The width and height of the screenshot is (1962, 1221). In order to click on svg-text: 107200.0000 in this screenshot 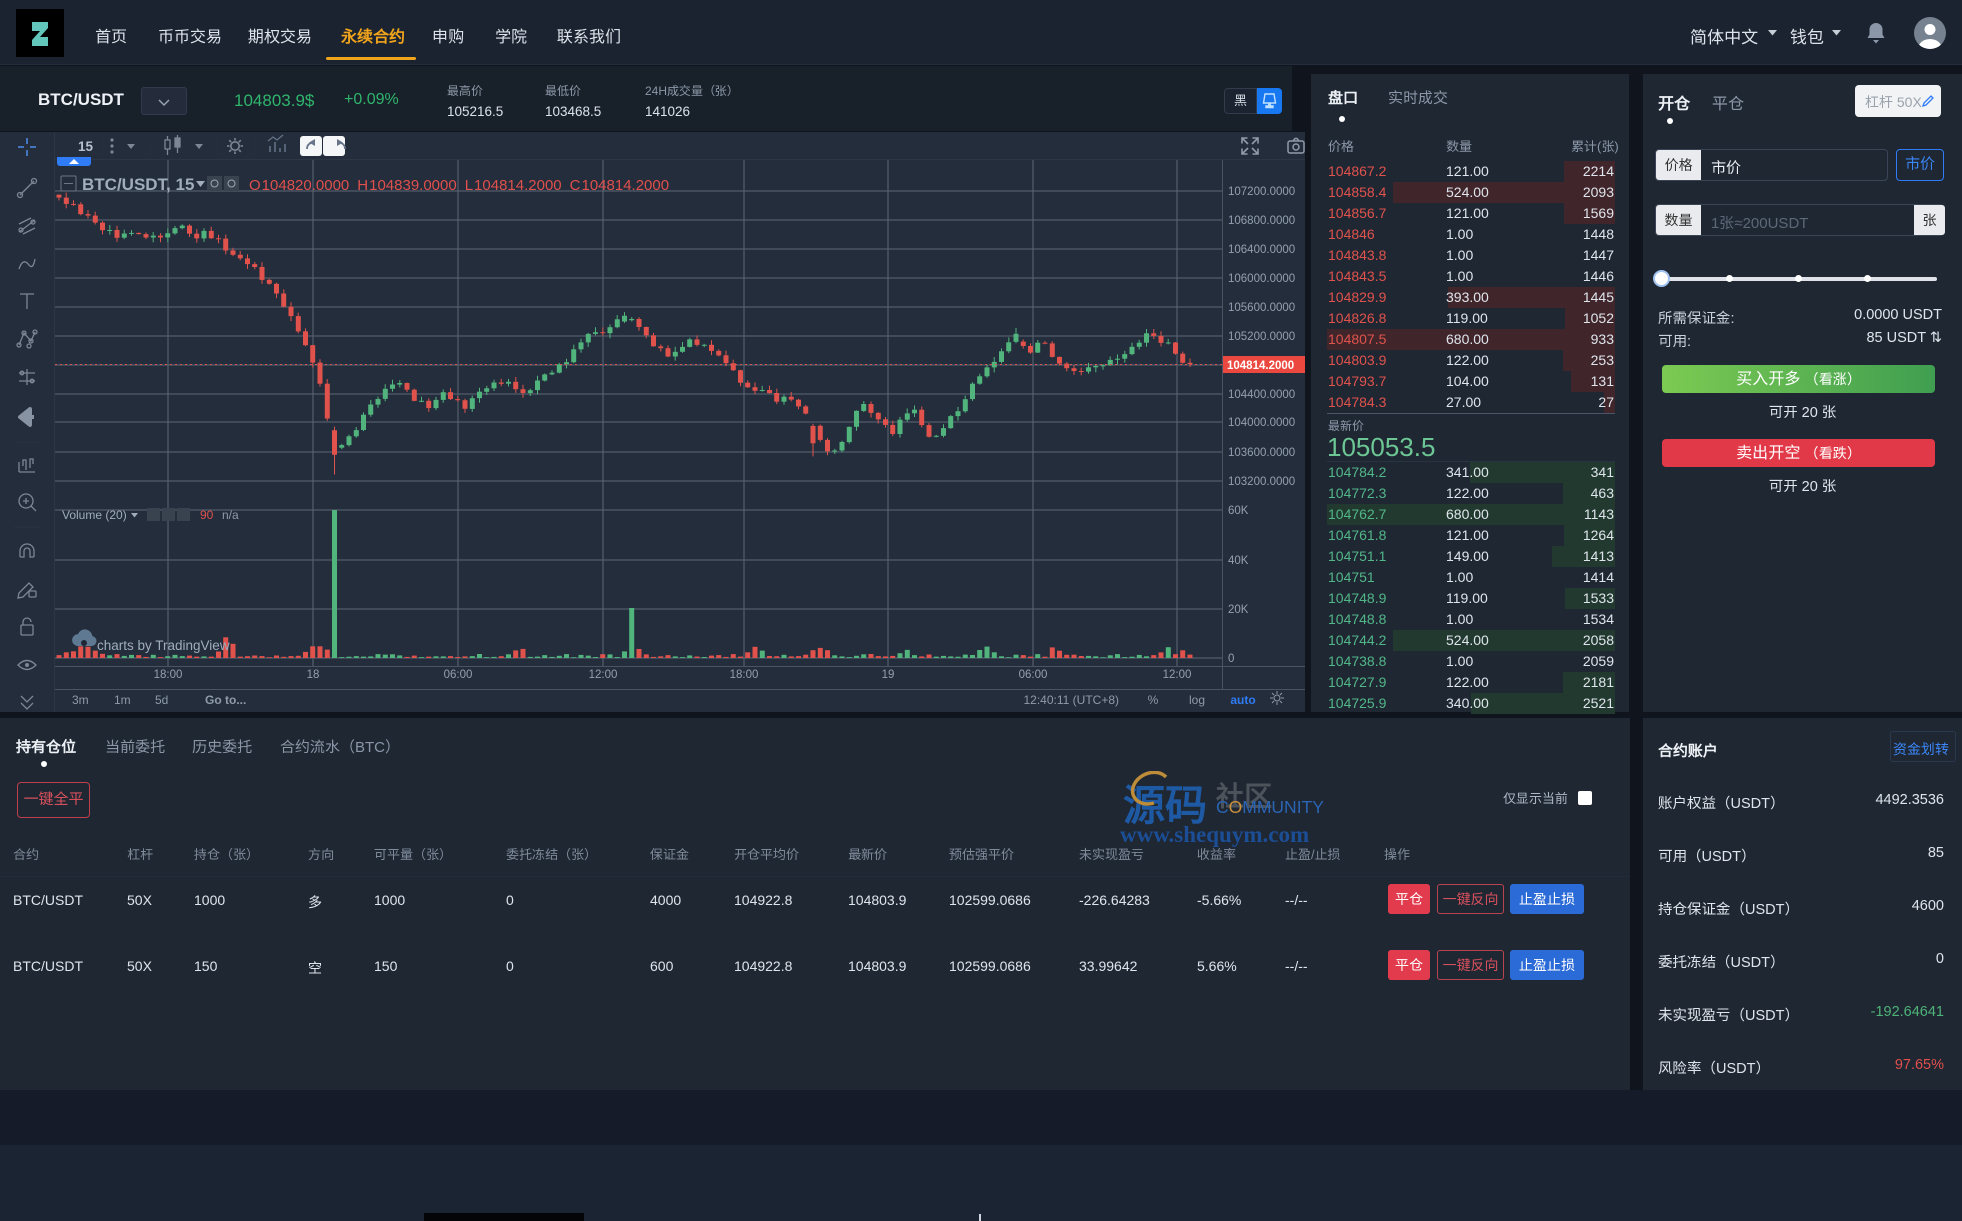, I will do `click(1261, 192)`.